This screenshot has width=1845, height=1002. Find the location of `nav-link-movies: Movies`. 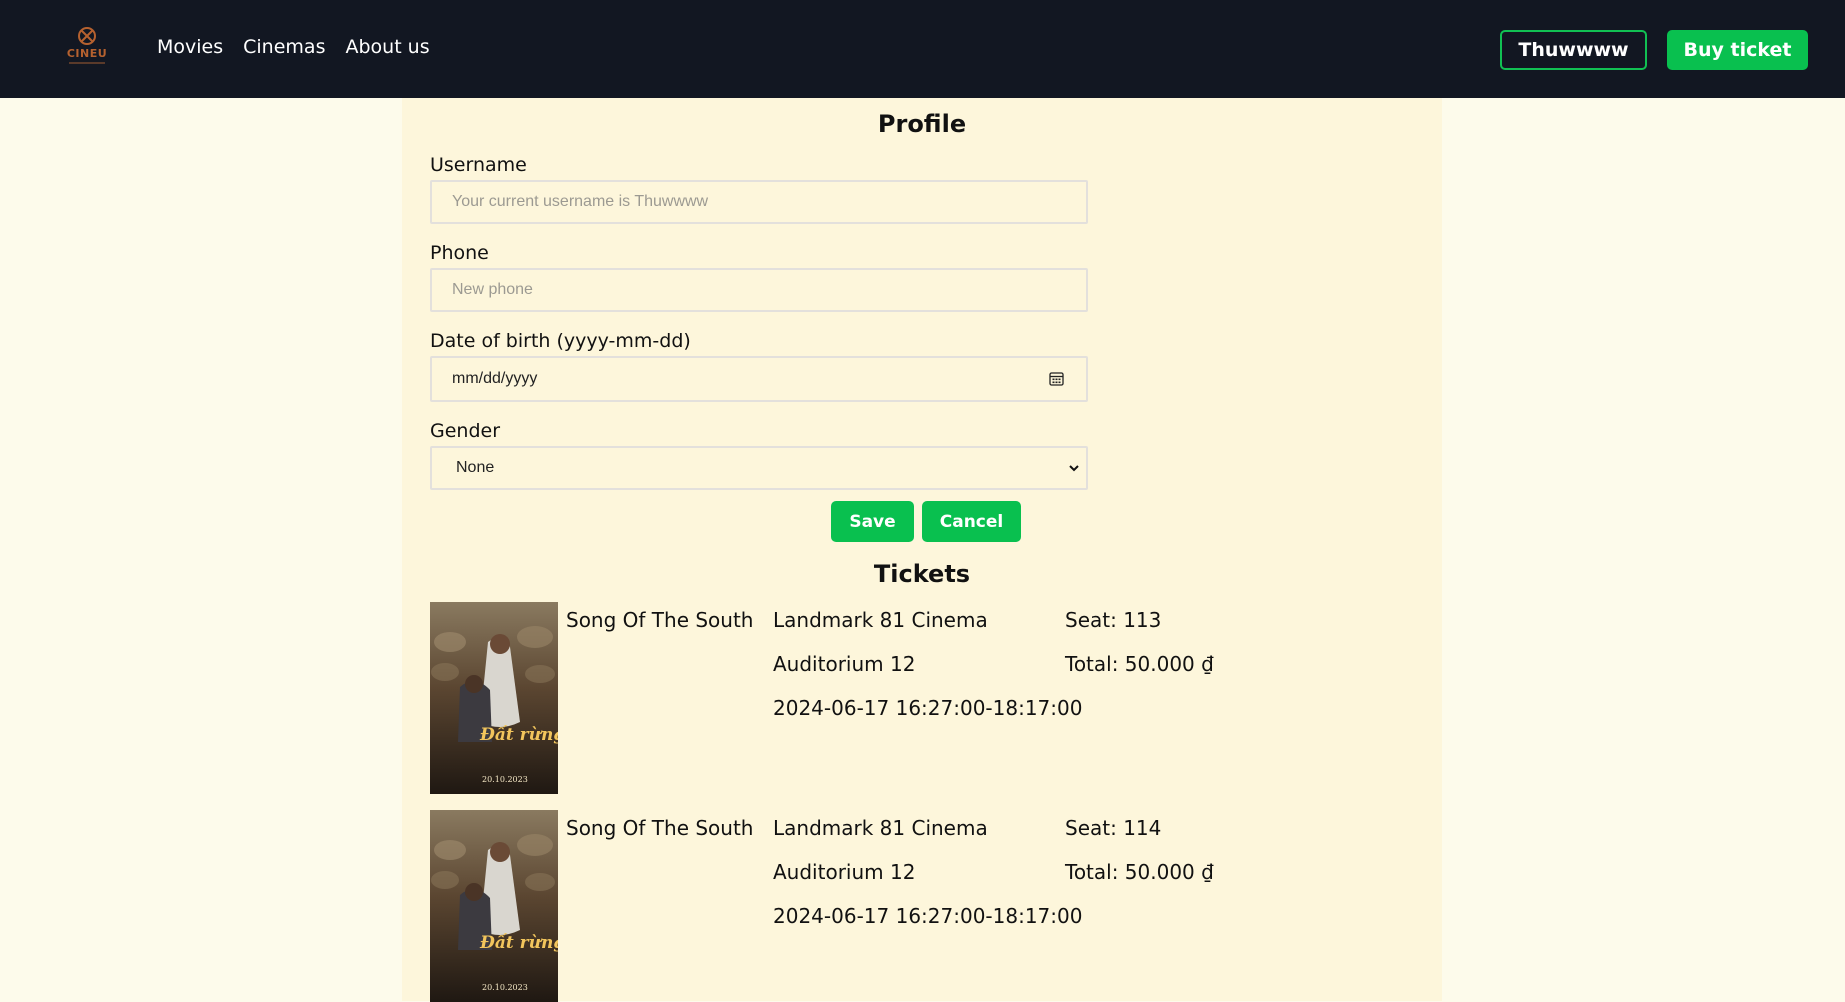

nav-link-movies: Movies is located at coordinates (190, 47).